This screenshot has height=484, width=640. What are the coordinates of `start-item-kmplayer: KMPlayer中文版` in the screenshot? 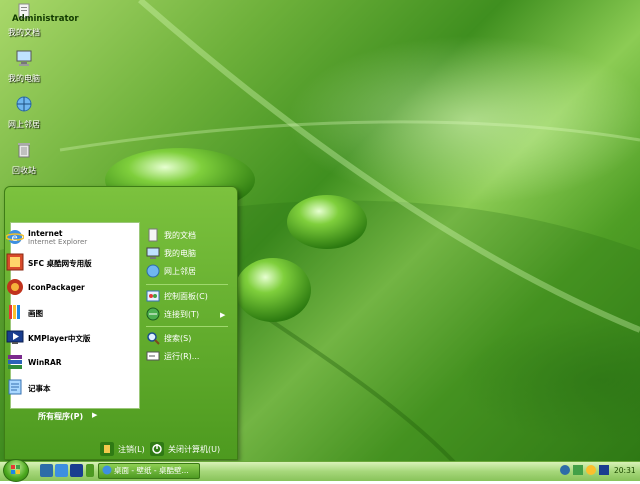 It's located at (64, 338).